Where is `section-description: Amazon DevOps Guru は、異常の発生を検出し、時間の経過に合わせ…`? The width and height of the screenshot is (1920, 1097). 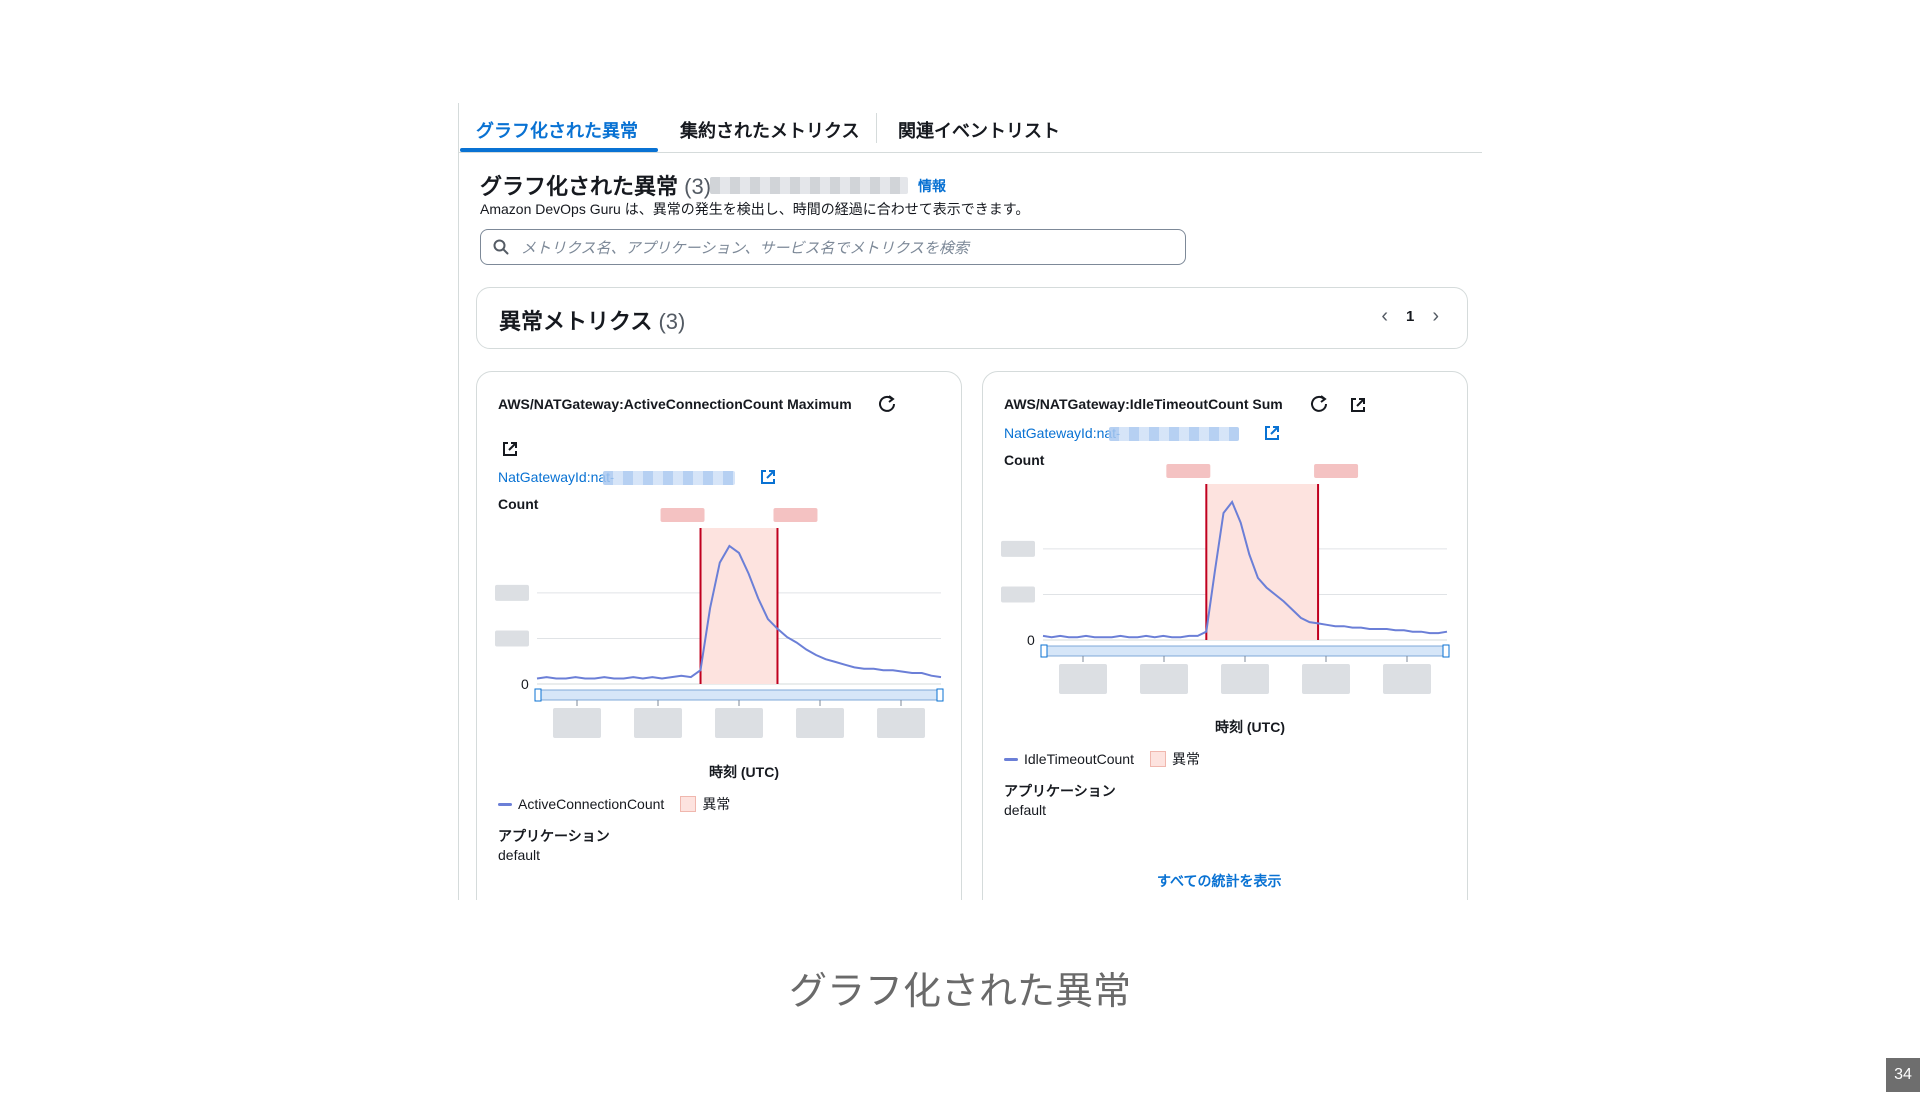 section-description: Amazon DevOps Guru は、異常の発生を検出し、時間の経過に合わせ… is located at coordinates (755, 209).